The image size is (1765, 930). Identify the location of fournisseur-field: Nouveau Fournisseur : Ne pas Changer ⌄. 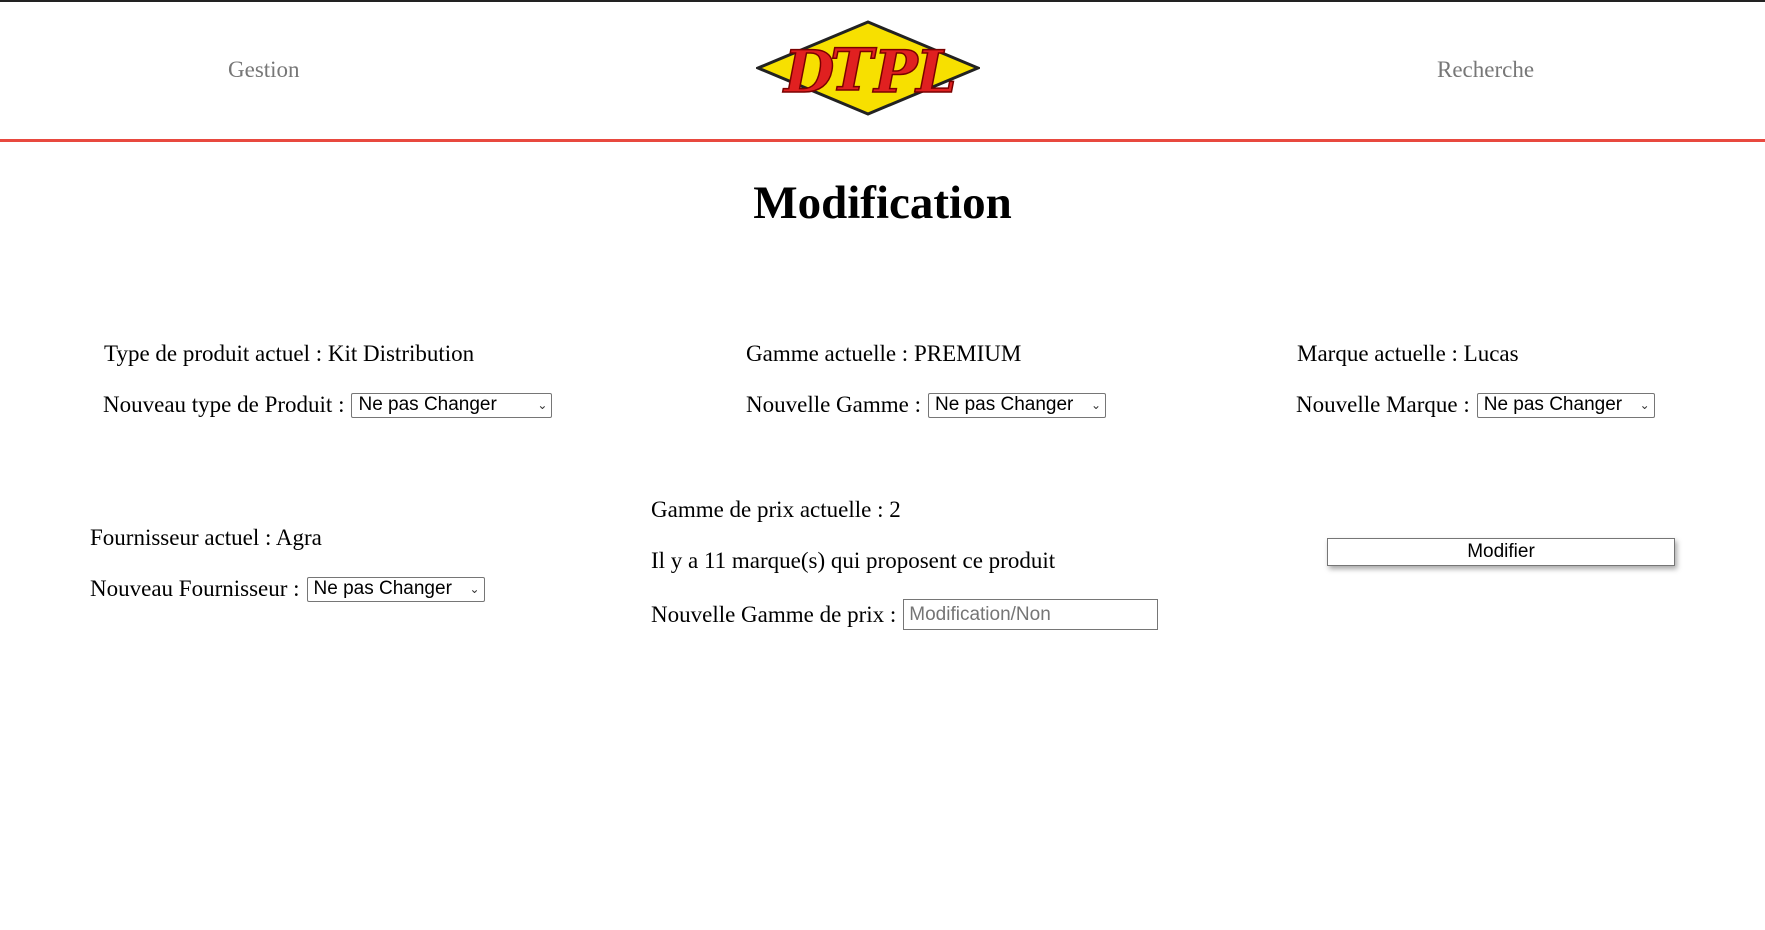
(287, 589).